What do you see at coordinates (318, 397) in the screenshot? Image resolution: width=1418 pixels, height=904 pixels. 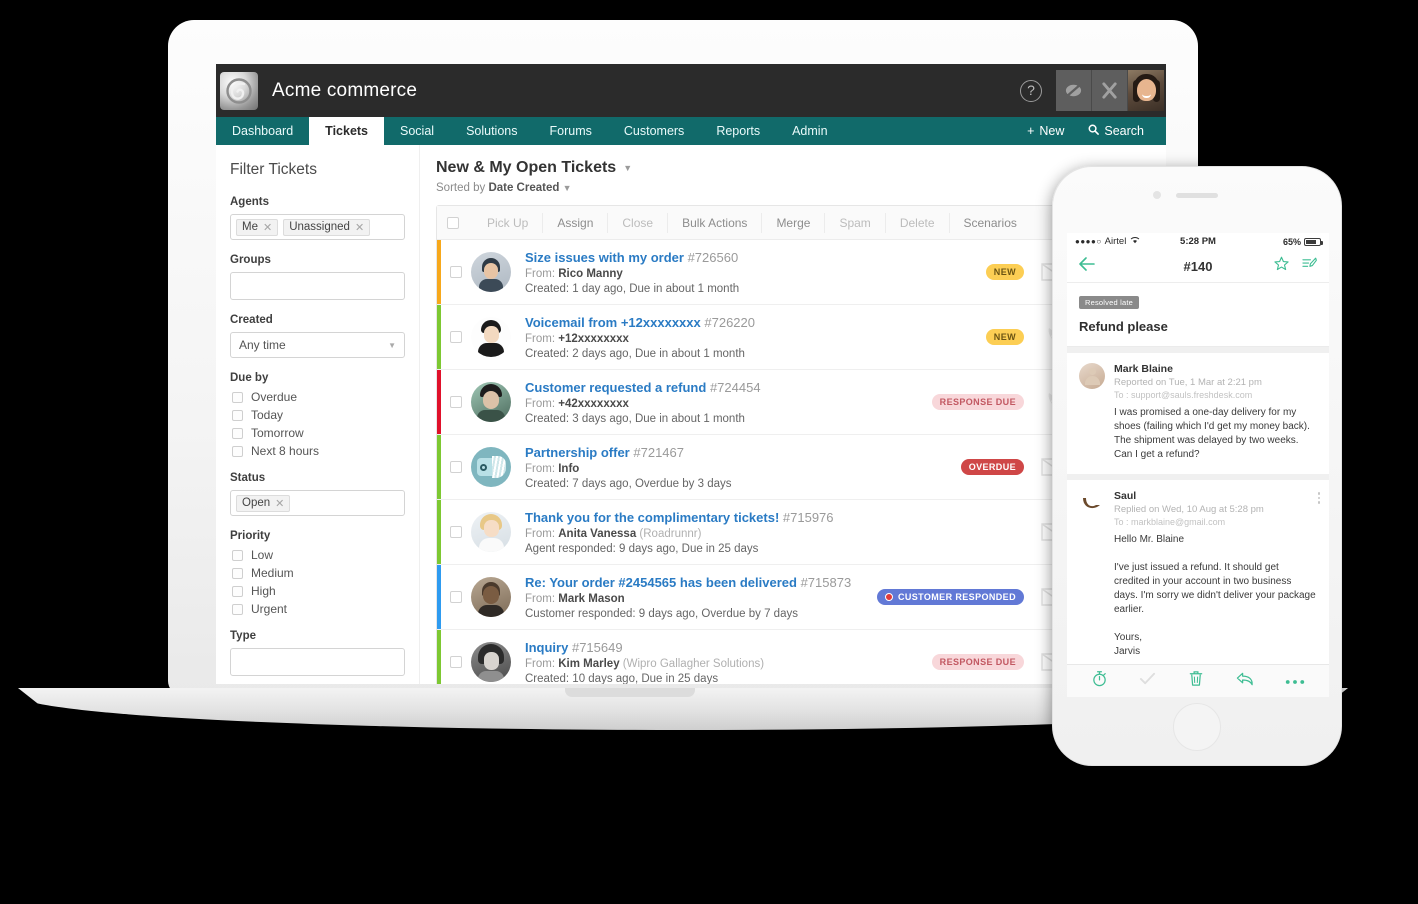 I see `checkbox-overdue: Overdue` at bounding box center [318, 397].